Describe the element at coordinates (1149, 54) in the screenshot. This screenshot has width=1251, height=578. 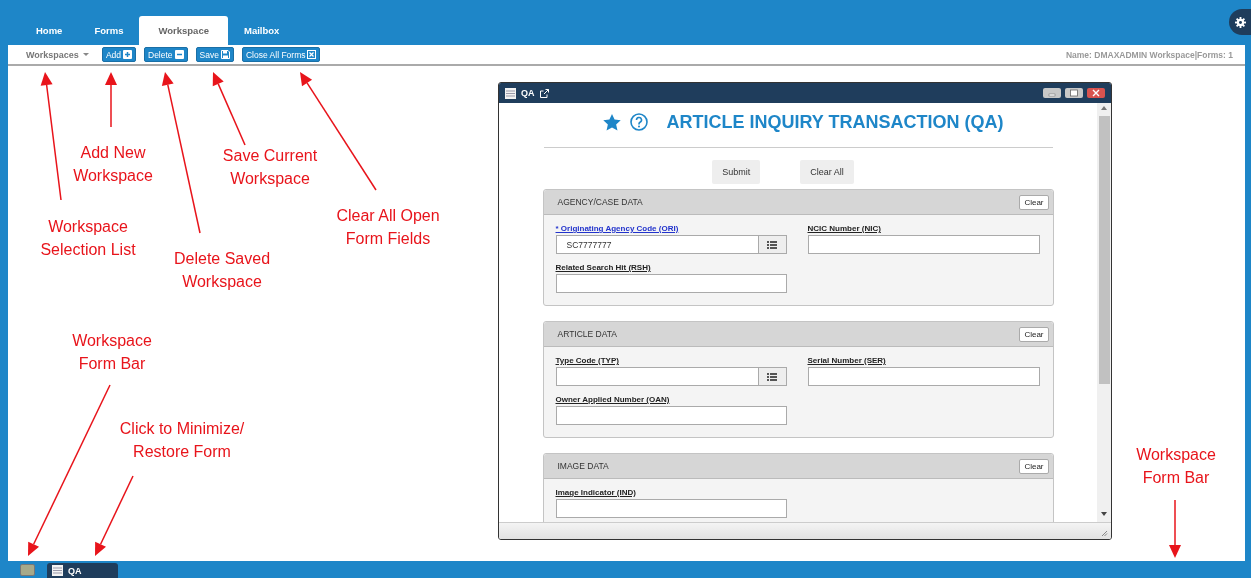
I see `workspace-status: Name: DMAXADMIN Workspace|Forms: 1` at that location.